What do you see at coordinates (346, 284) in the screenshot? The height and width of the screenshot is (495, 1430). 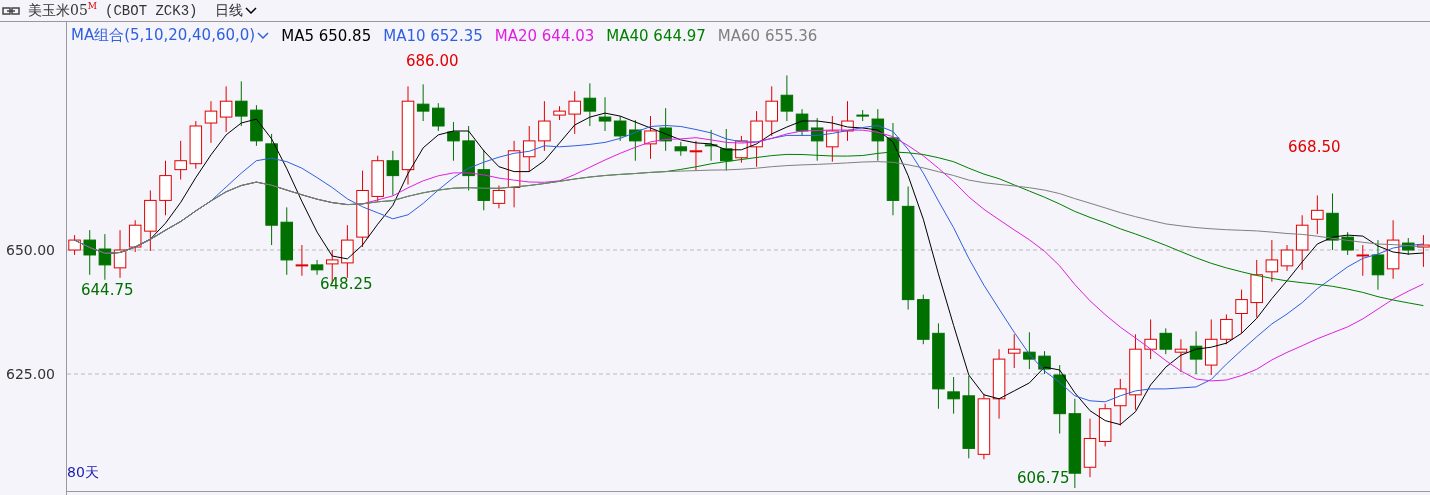 I see `price-annotation: 648.25` at bounding box center [346, 284].